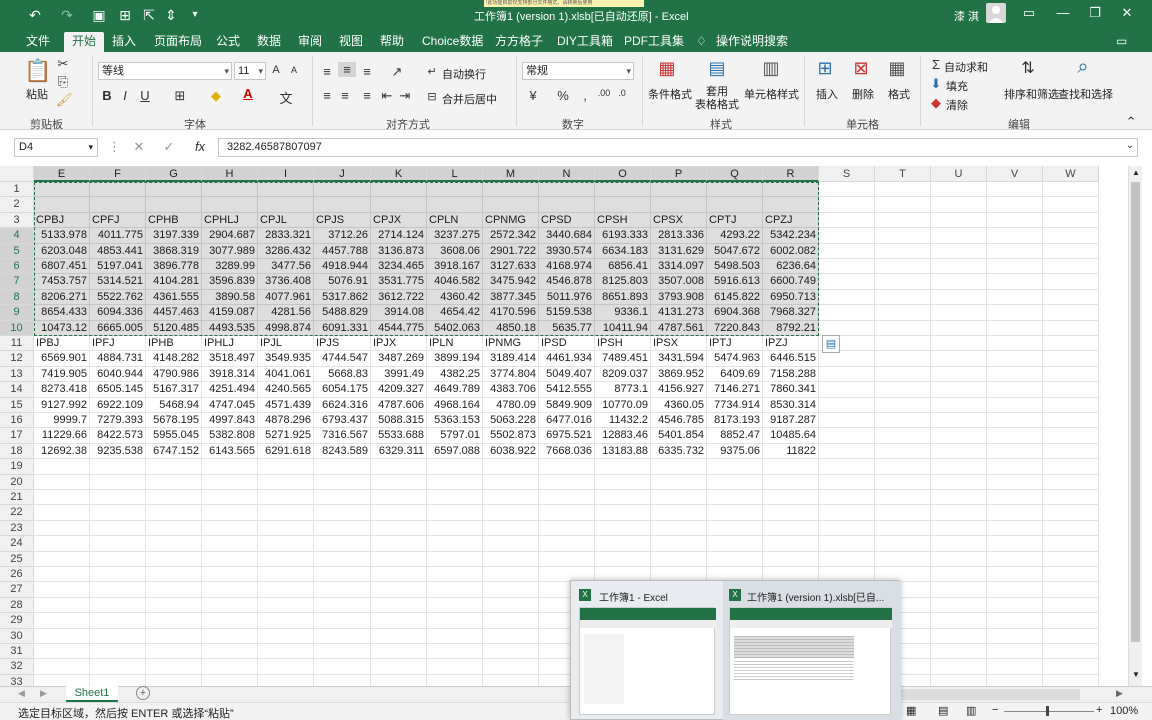 This screenshot has height=720, width=1152. I want to click on cell-o1, so click(623, 190).